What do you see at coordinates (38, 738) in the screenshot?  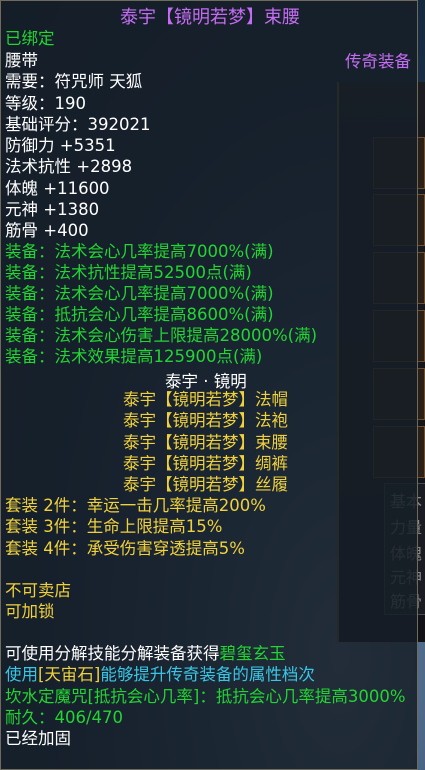 I see `reinforced-status: 已经加固` at bounding box center [38, 738].